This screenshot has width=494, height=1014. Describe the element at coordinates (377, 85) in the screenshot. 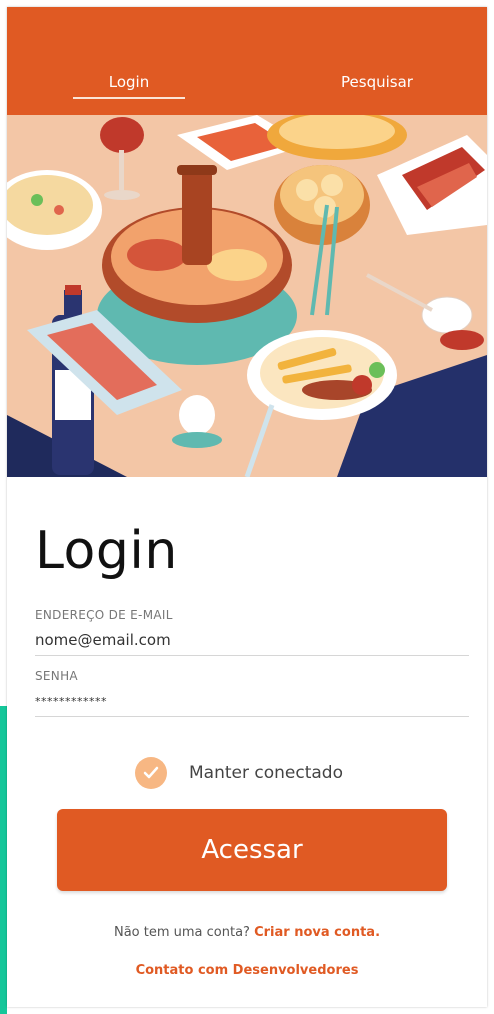

I see `tab-search: Pesquisar` at that location.